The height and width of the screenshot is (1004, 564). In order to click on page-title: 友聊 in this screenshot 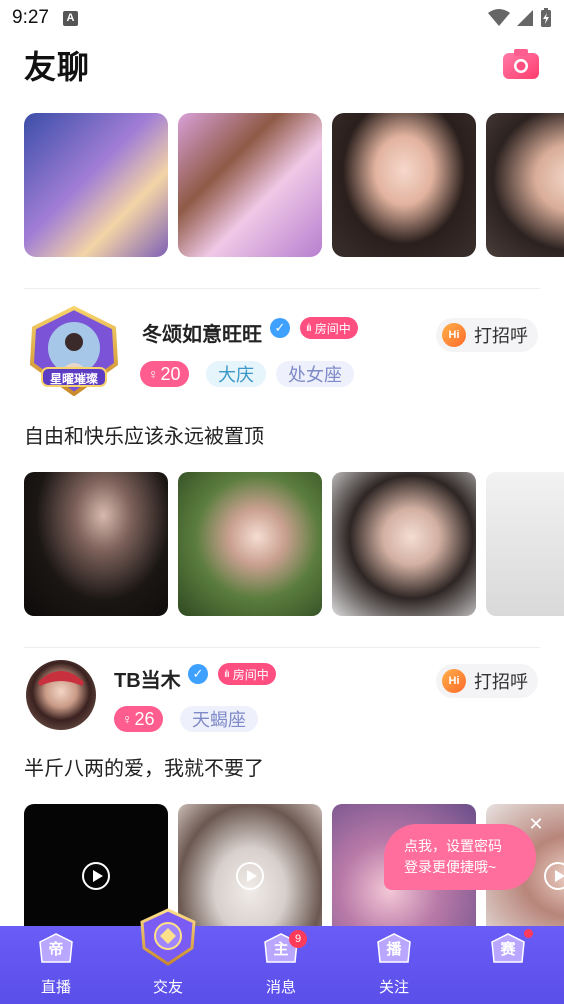, I will do `click(57, 67)`.